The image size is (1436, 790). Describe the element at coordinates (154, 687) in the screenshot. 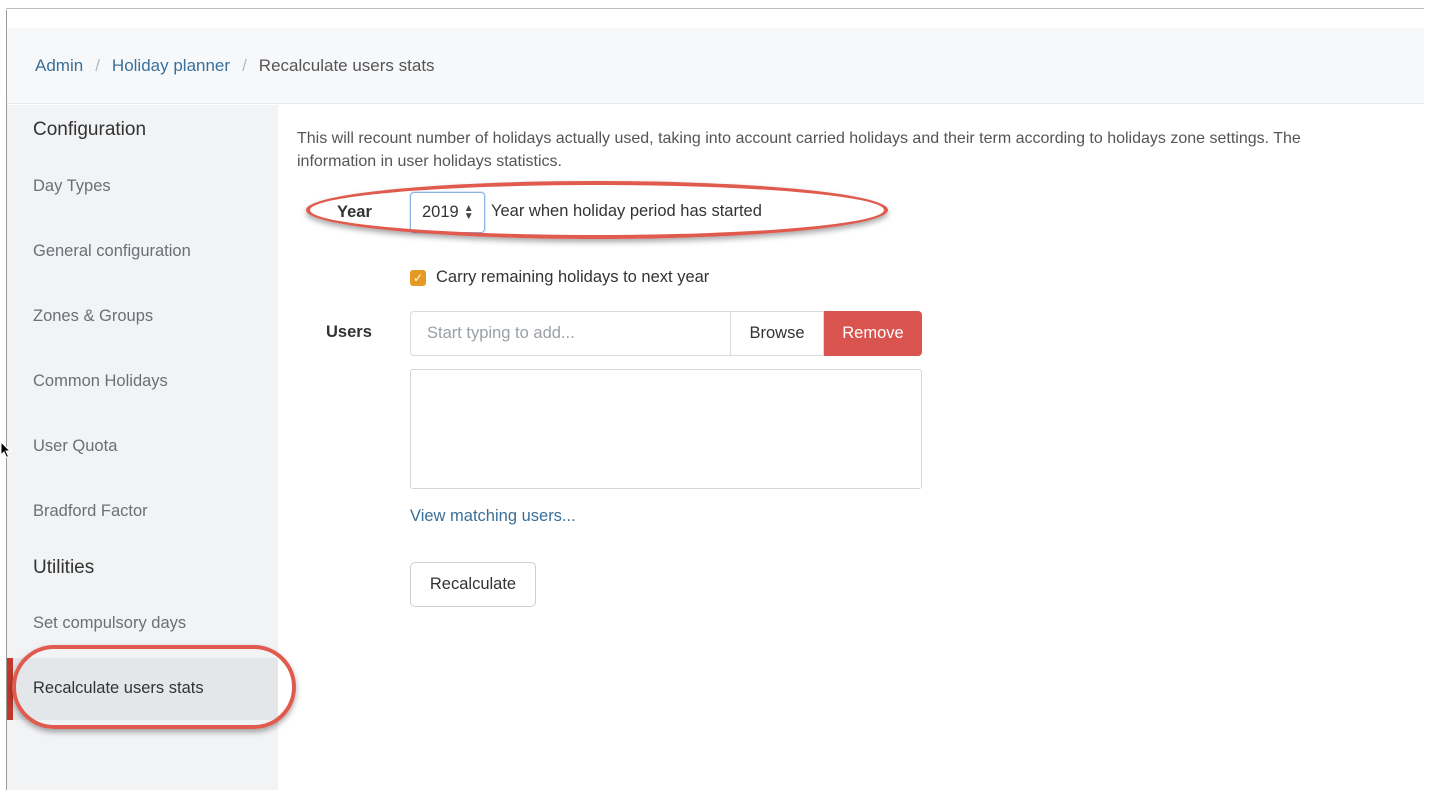

I see `annotation-oval-sidebar` at that location.